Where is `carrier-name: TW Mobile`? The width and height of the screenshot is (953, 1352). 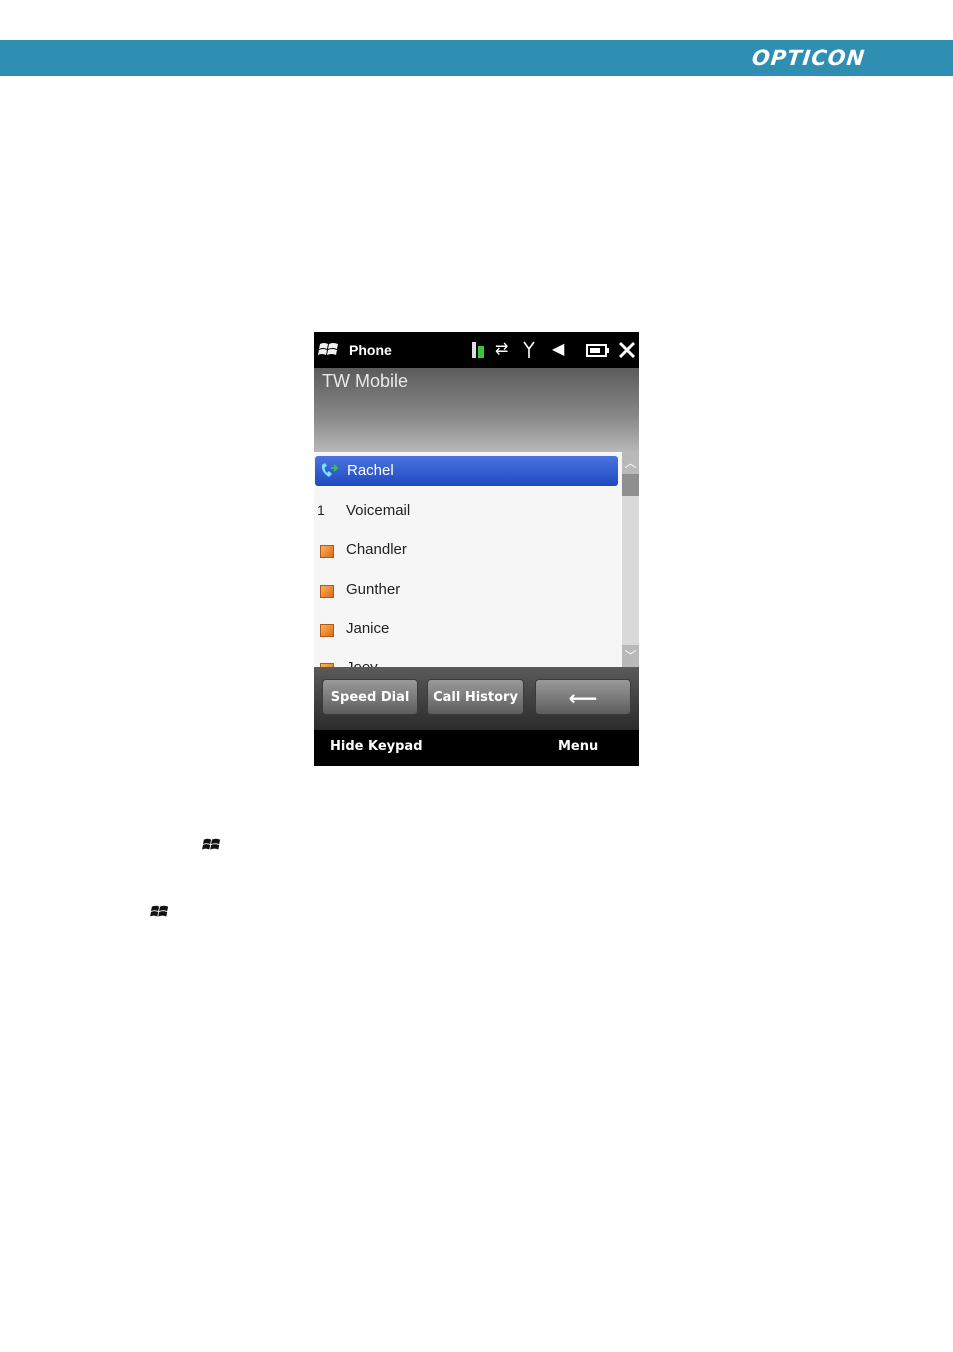 carrier-name: TW Mobile is located at coordinates (365, 381).